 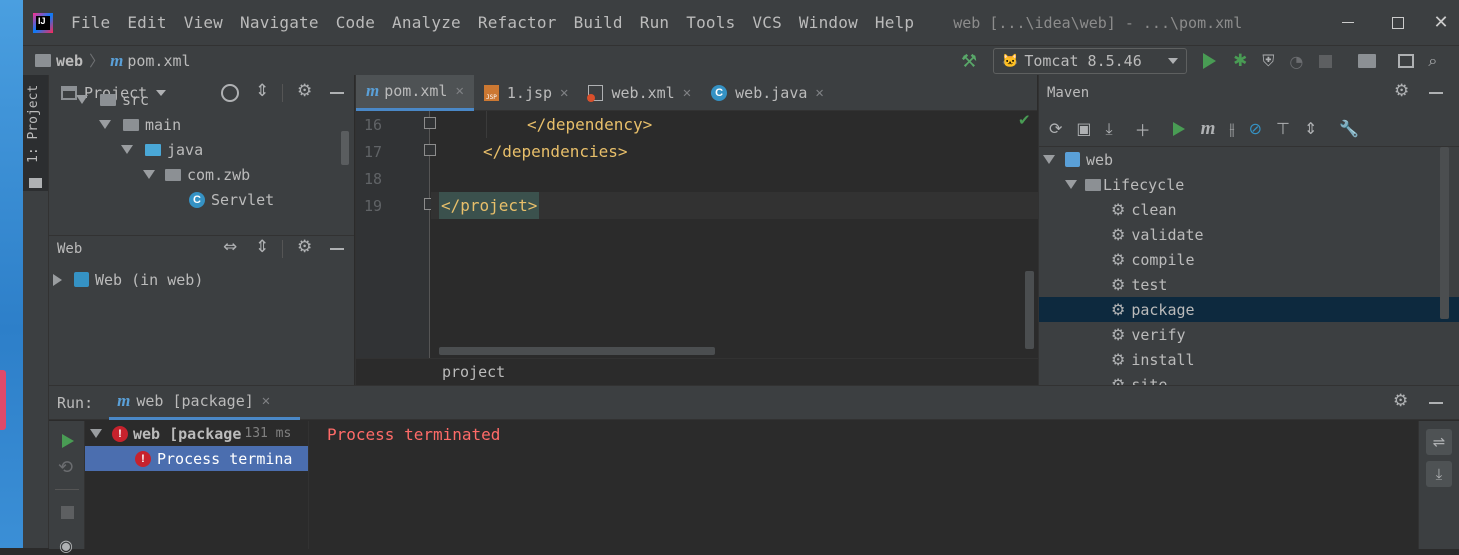 I want to click on profile-icon: ◔, so click(x=1296, y=61).